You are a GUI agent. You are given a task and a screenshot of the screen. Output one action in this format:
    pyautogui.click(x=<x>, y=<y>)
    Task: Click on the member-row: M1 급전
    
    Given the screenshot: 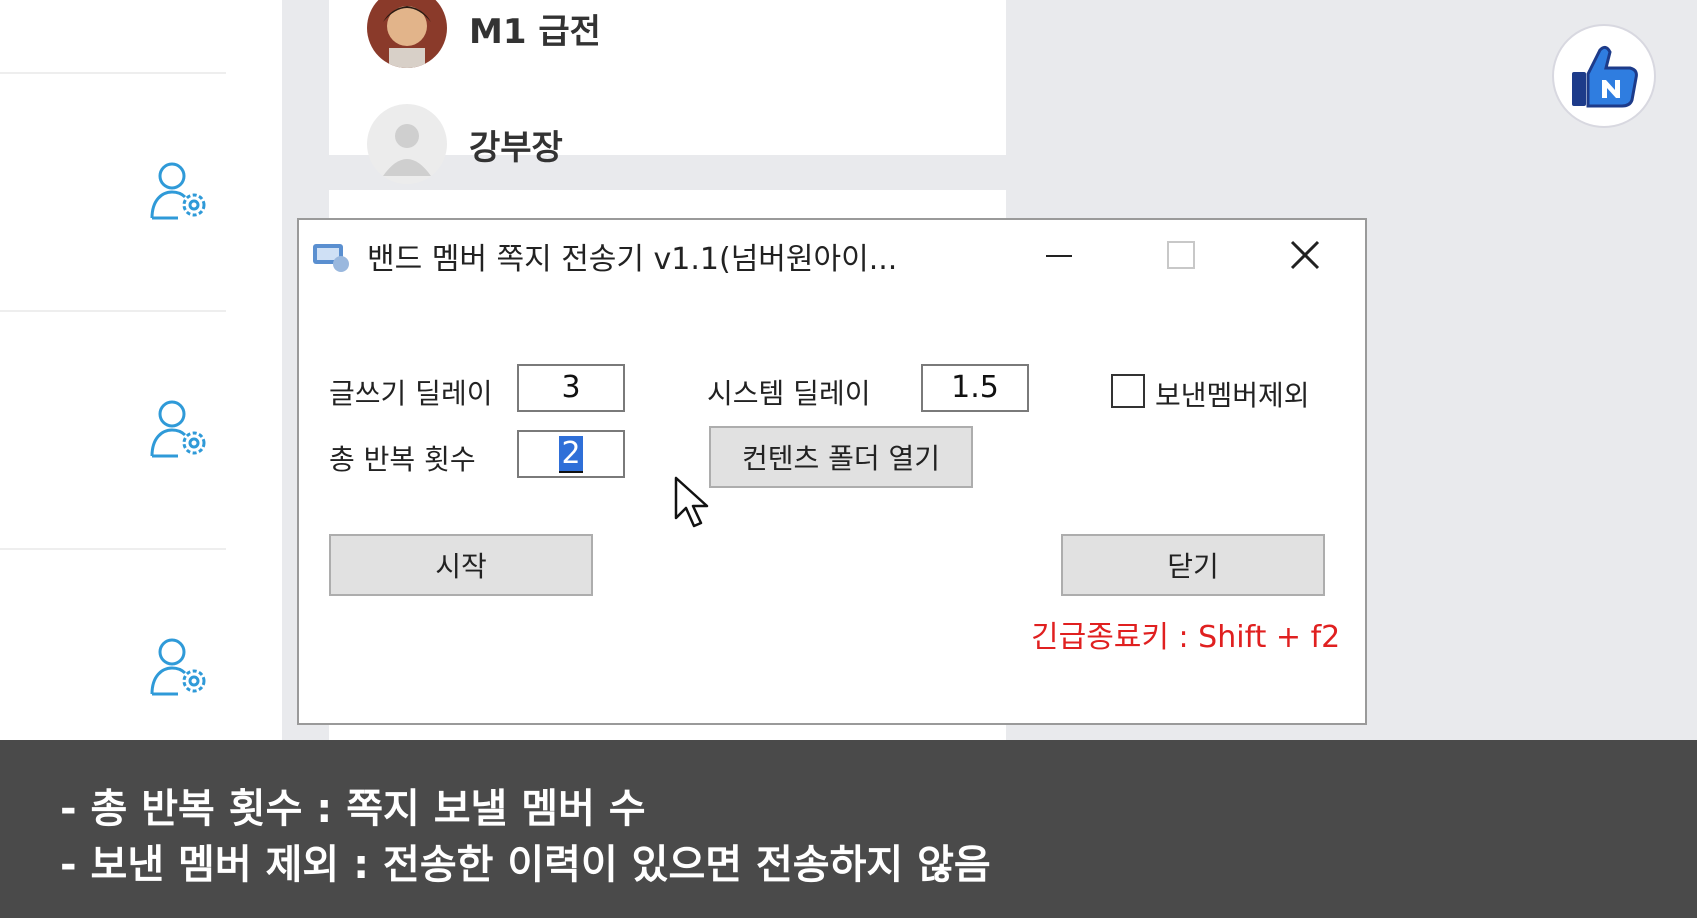 What is the action you would take?
    pyautogui.click(x=484, y=34)
    